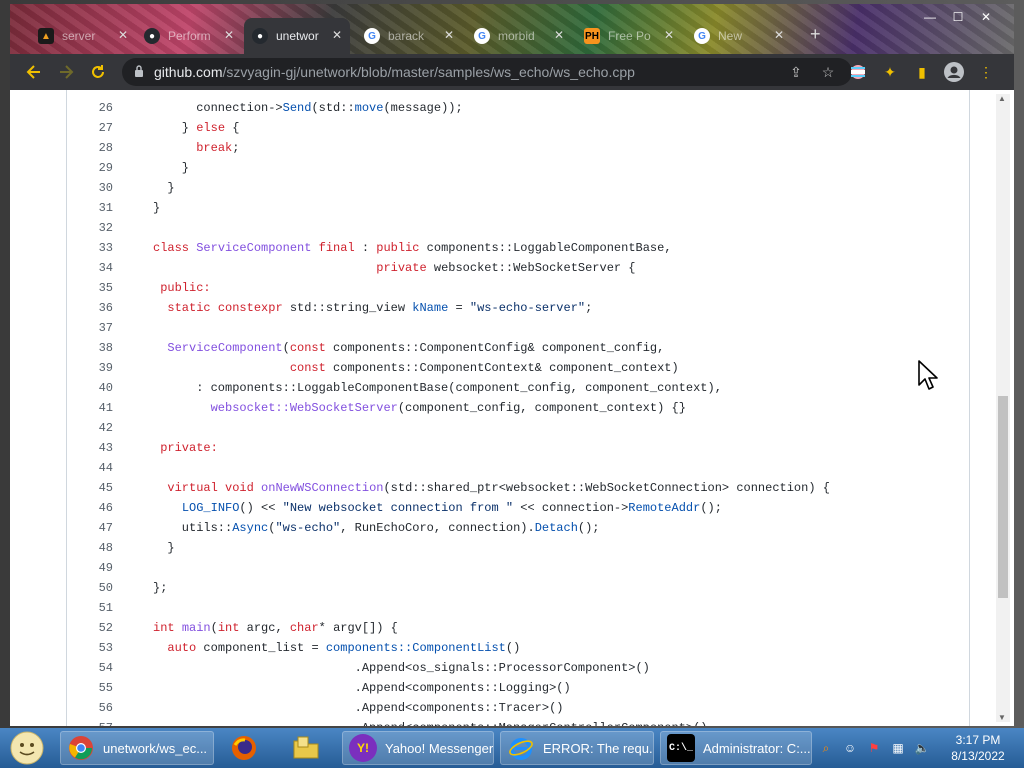  What do you see at coordinates (160, 588) in the screenshot?
I see `code-text: };` at bounding box center [160, 588].